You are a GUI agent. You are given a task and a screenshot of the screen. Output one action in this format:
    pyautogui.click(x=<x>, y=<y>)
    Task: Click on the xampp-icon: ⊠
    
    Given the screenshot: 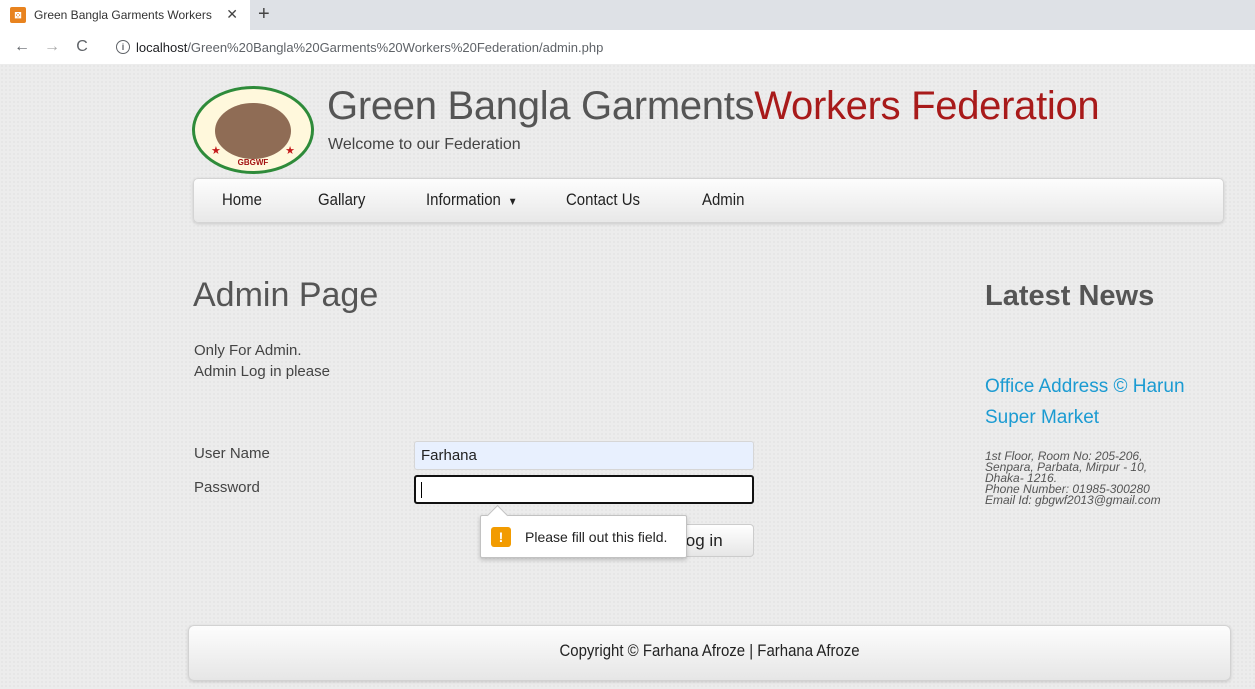 What is the action you would take?
    pyautogui.click(x=18, y=15)
    